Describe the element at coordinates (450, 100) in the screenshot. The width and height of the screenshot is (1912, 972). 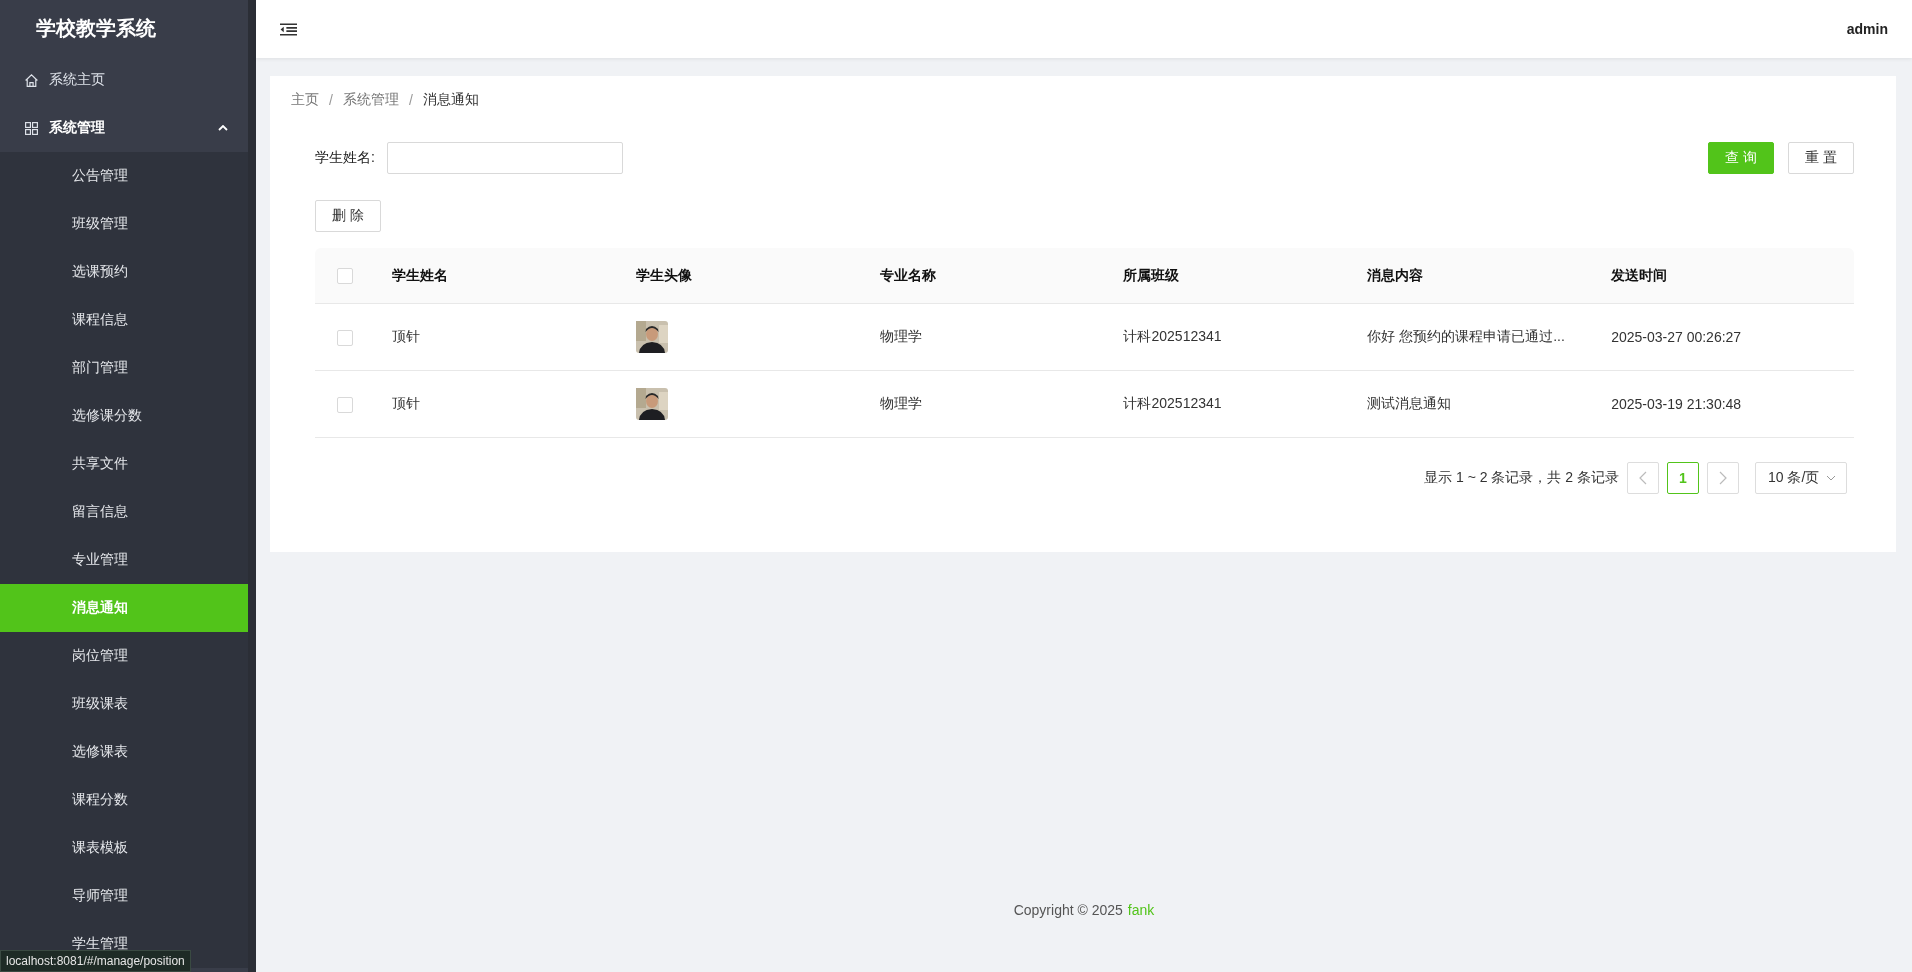
I see `breadcrumb-item: 消息通知` at that location.